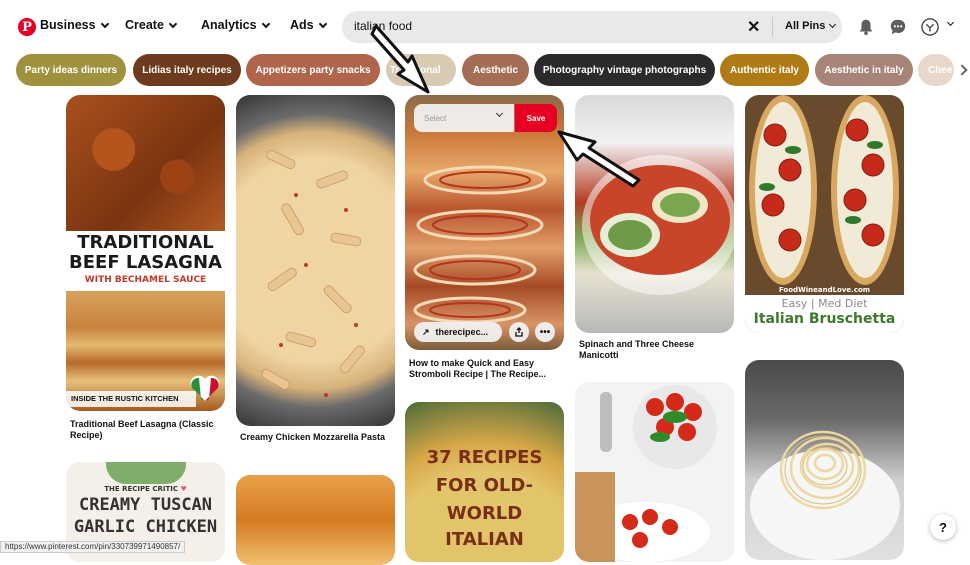 The width and height of the screenshot is (970, 565). I want to click on chevron-right-icon, so click(962, 70).